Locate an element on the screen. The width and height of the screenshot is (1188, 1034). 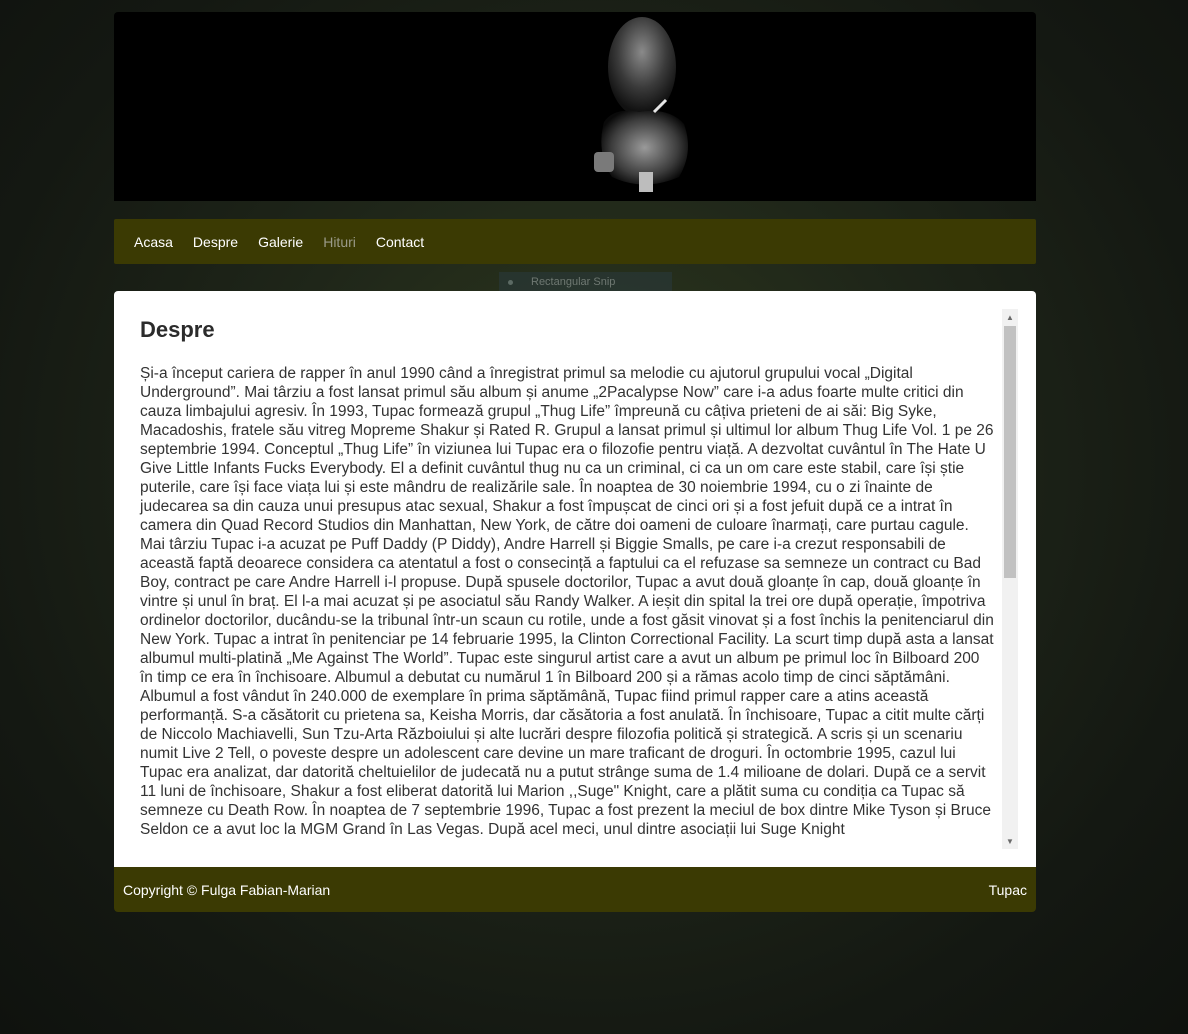
nav-item-contact: Contact is located at coordinates (400, 242).